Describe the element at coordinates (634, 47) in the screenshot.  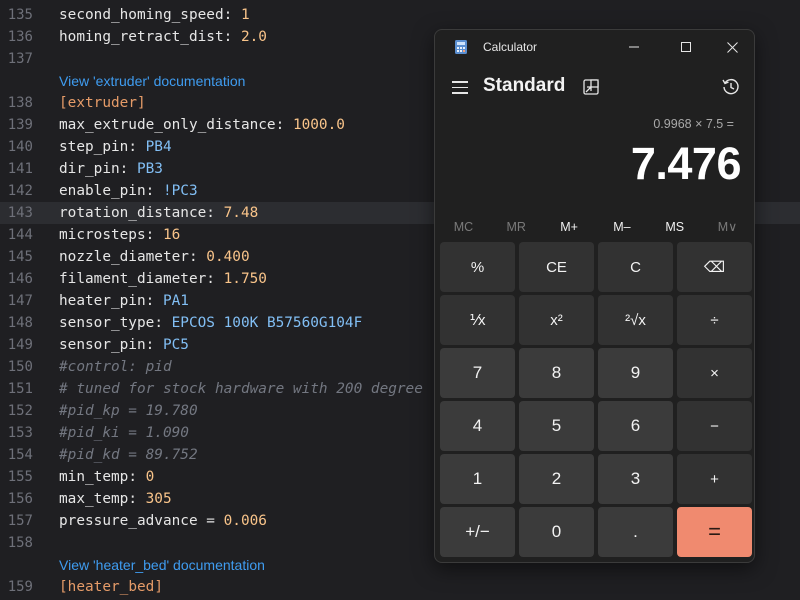
I see `minimize-button` at that location.